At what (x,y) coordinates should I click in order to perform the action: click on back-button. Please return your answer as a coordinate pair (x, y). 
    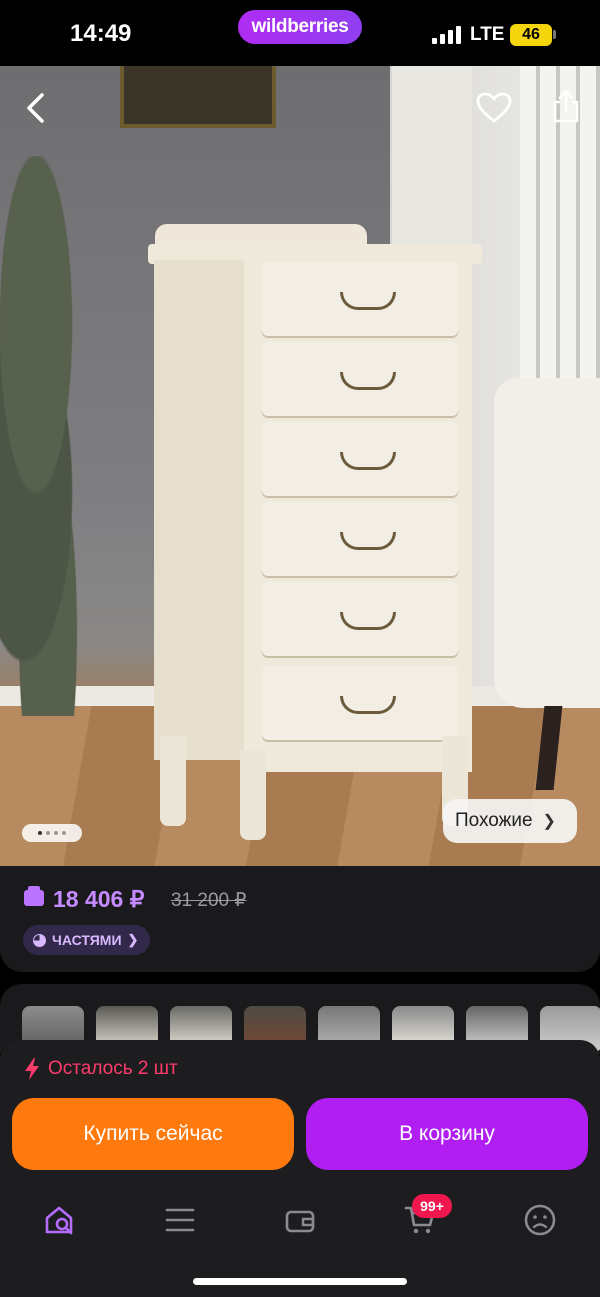
    Looking at the image, I should click on (36, 108).